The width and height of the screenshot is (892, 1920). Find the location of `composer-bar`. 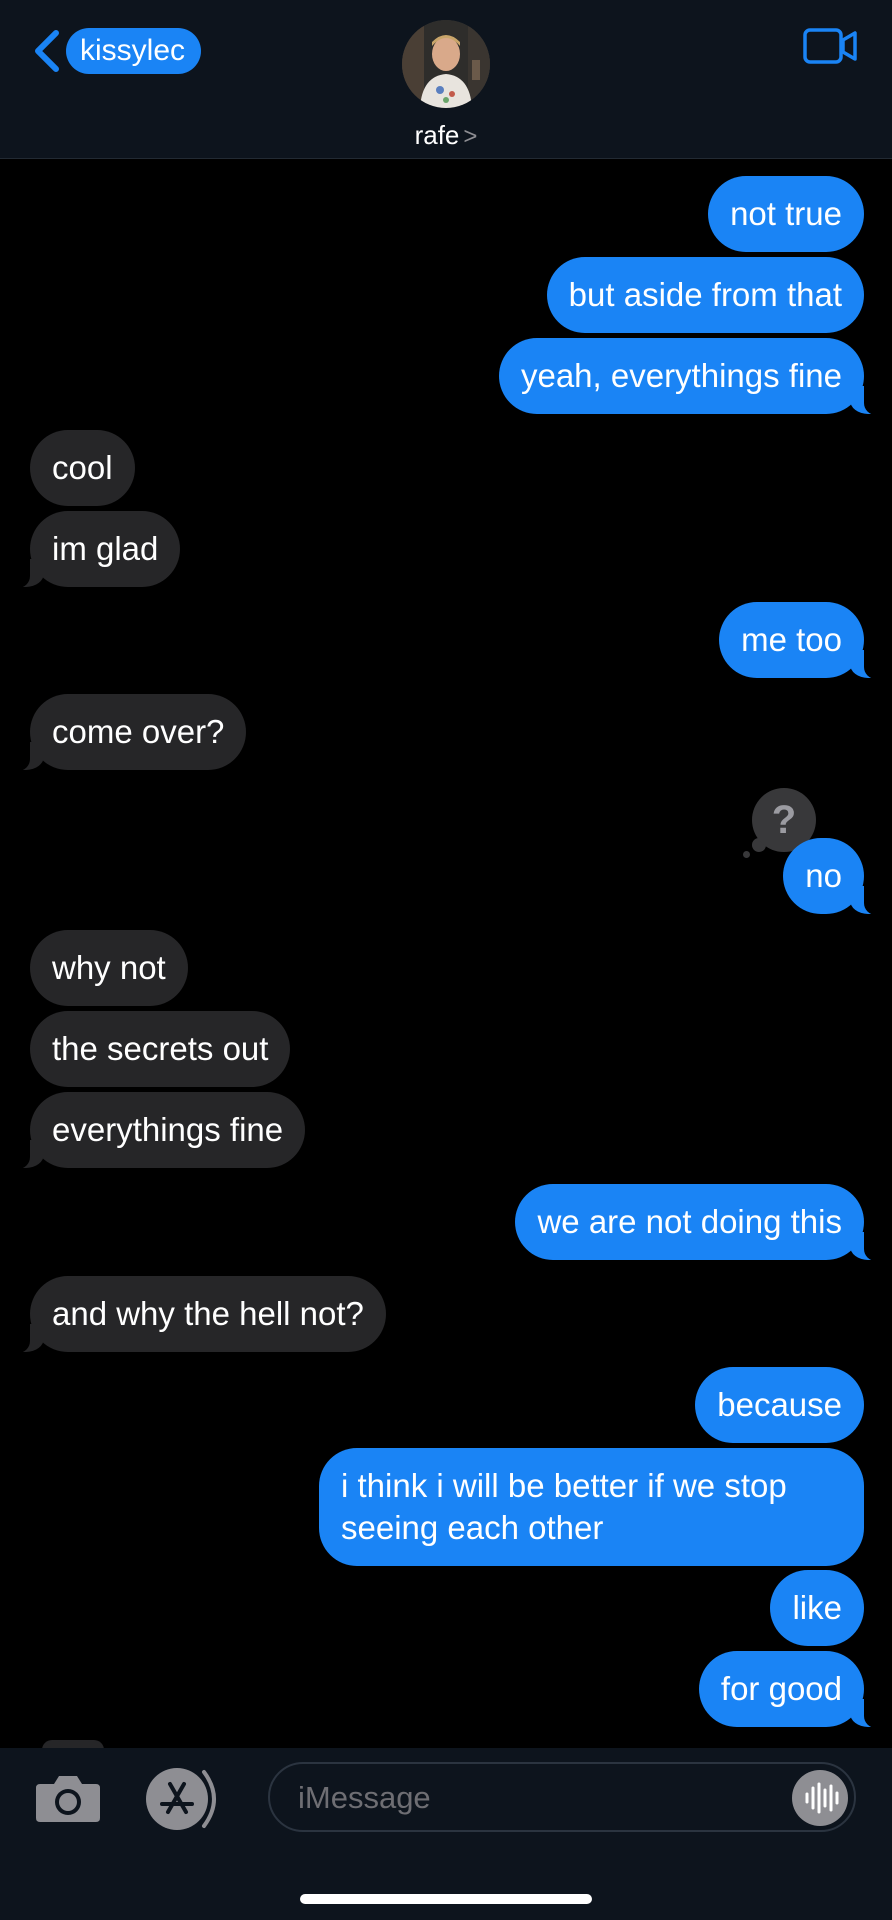

composer-bar is located at coordinates (446, 1834).